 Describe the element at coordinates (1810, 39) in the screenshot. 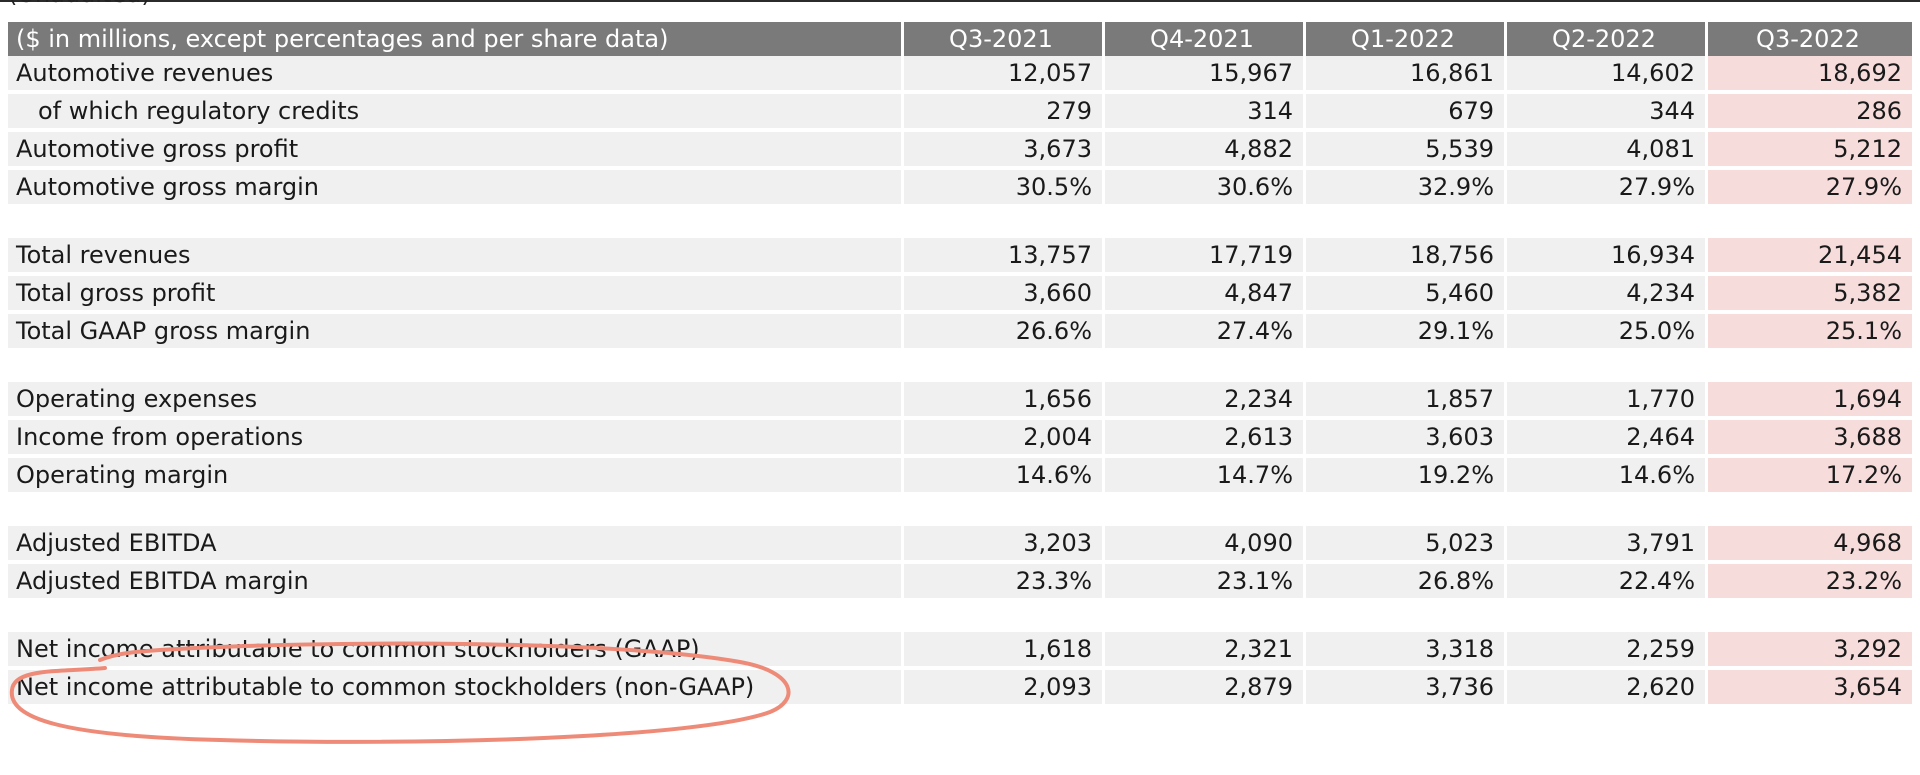

I see `header-q3-2022: Q3-2022` at that location.